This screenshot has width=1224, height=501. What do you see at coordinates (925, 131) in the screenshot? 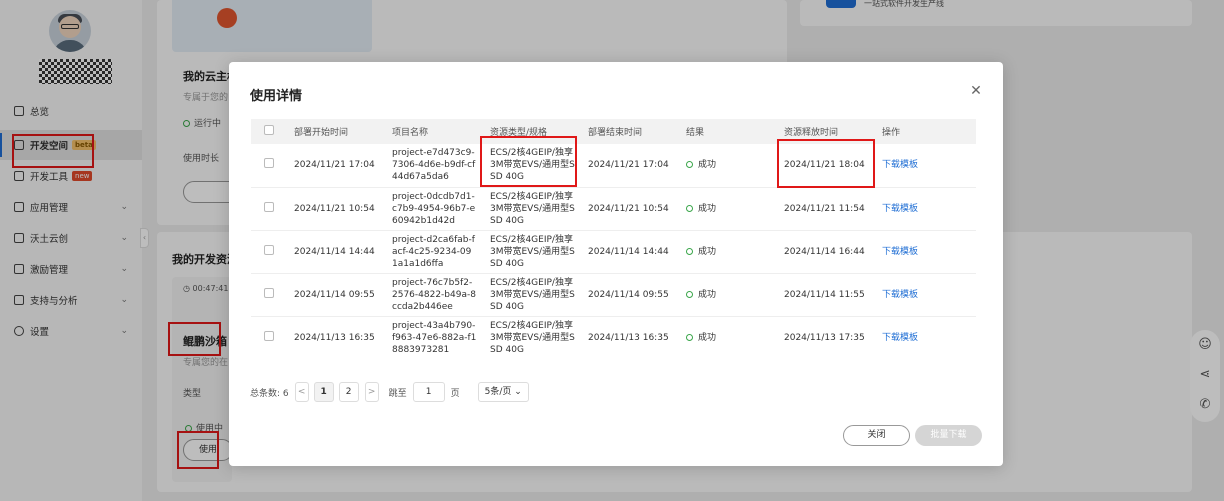
I see `column-header: 操作` at bounding box center [925, 131].